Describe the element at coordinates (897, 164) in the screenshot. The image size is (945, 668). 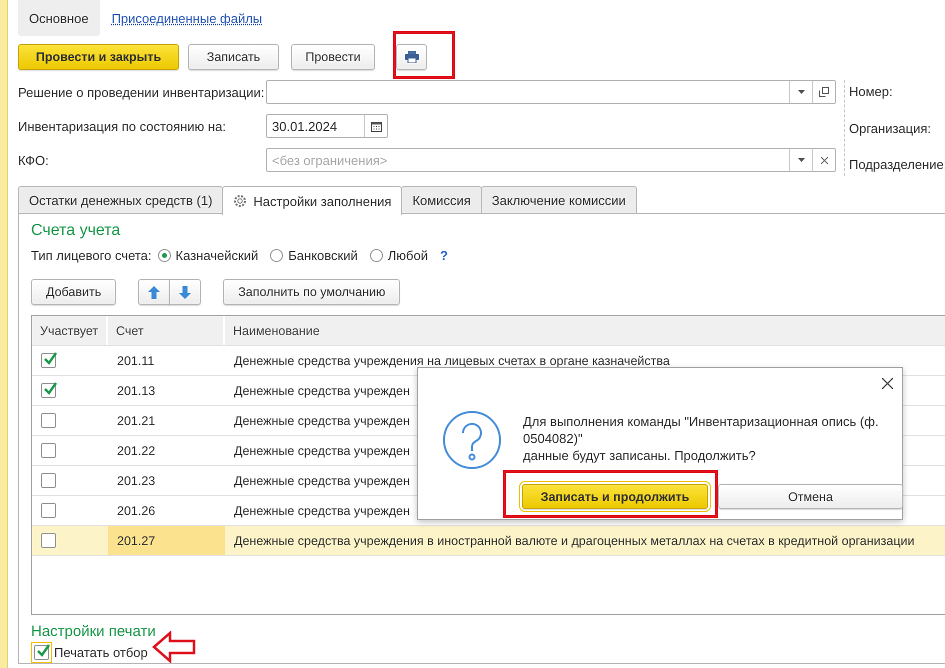
I see `field-label: Подразделение:` at that location.